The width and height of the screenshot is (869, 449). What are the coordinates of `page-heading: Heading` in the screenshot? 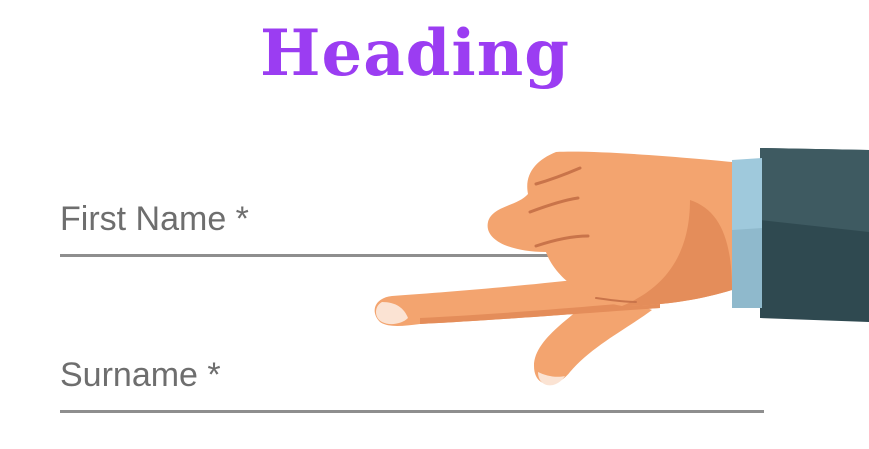 It's located at (415, 53).